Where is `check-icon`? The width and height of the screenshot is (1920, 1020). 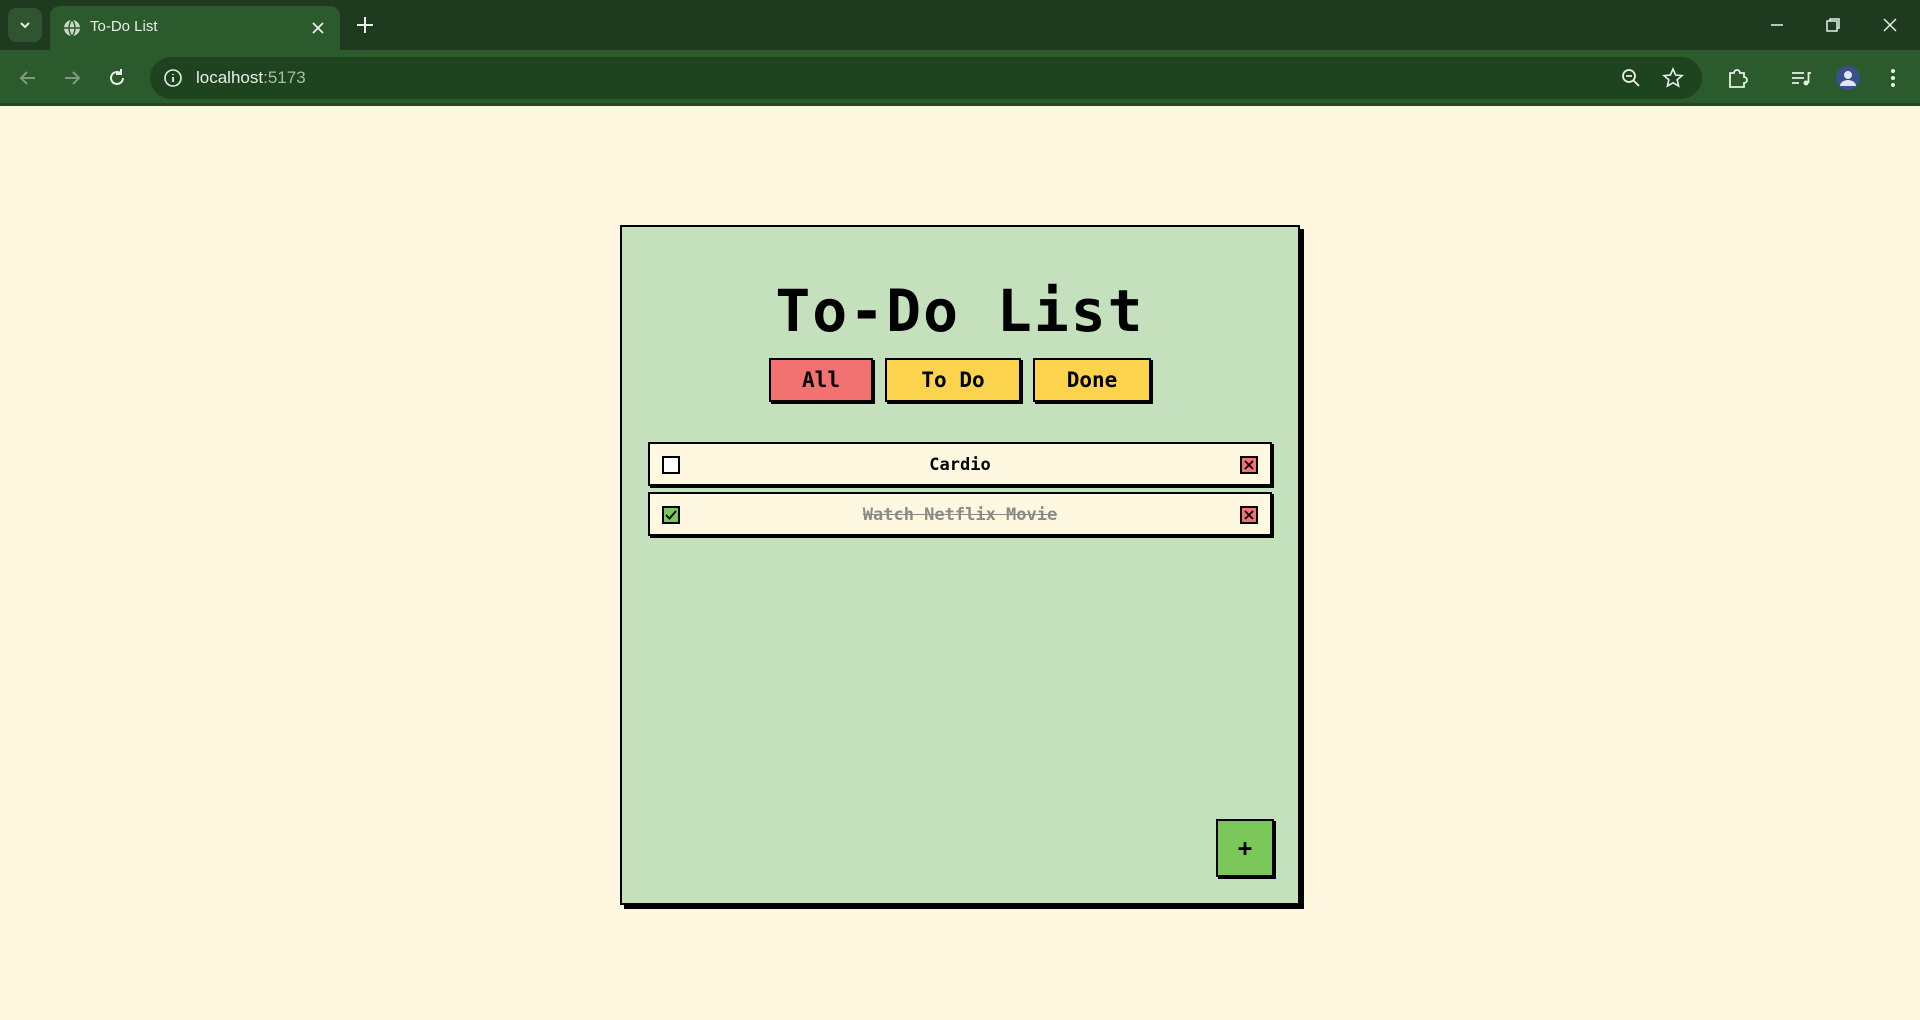
check-icon is located at coordinates (671, 515).